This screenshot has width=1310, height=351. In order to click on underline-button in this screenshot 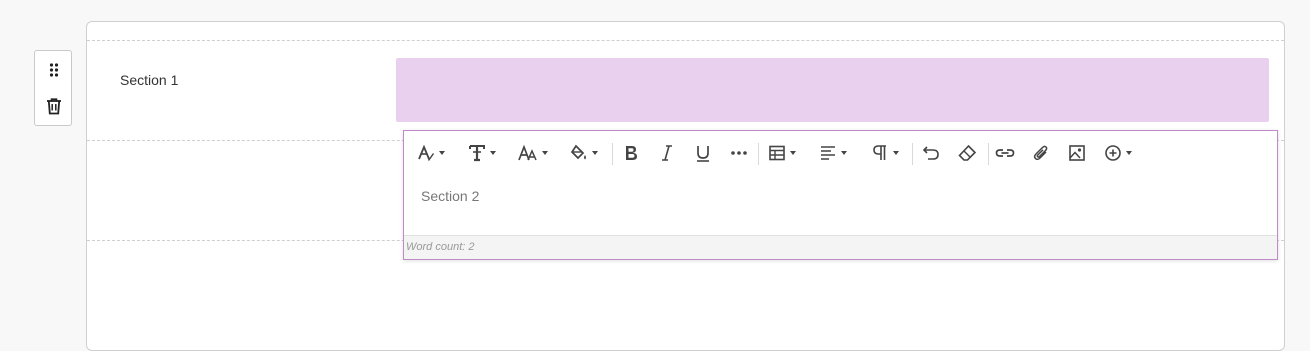, I will do `click(703, 153)`.